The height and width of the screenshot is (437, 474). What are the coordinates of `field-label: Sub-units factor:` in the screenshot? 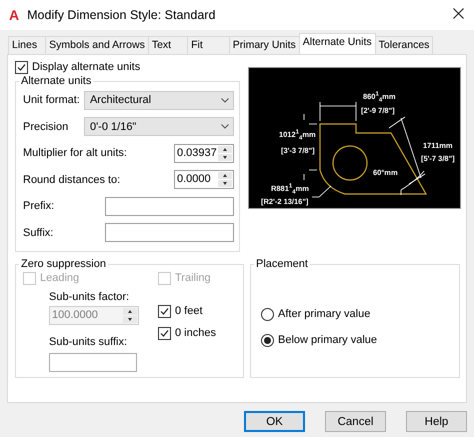 It's located at (89, 297).